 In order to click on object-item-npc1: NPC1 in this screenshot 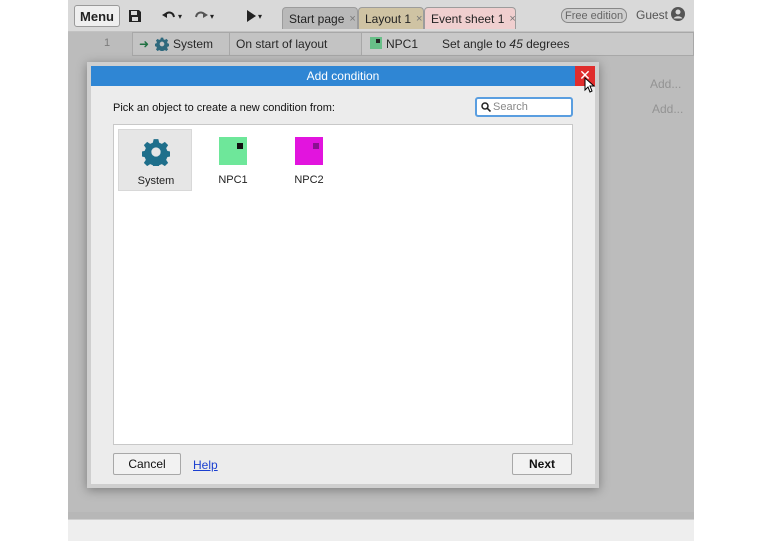, I will do `click(233, 160)`.